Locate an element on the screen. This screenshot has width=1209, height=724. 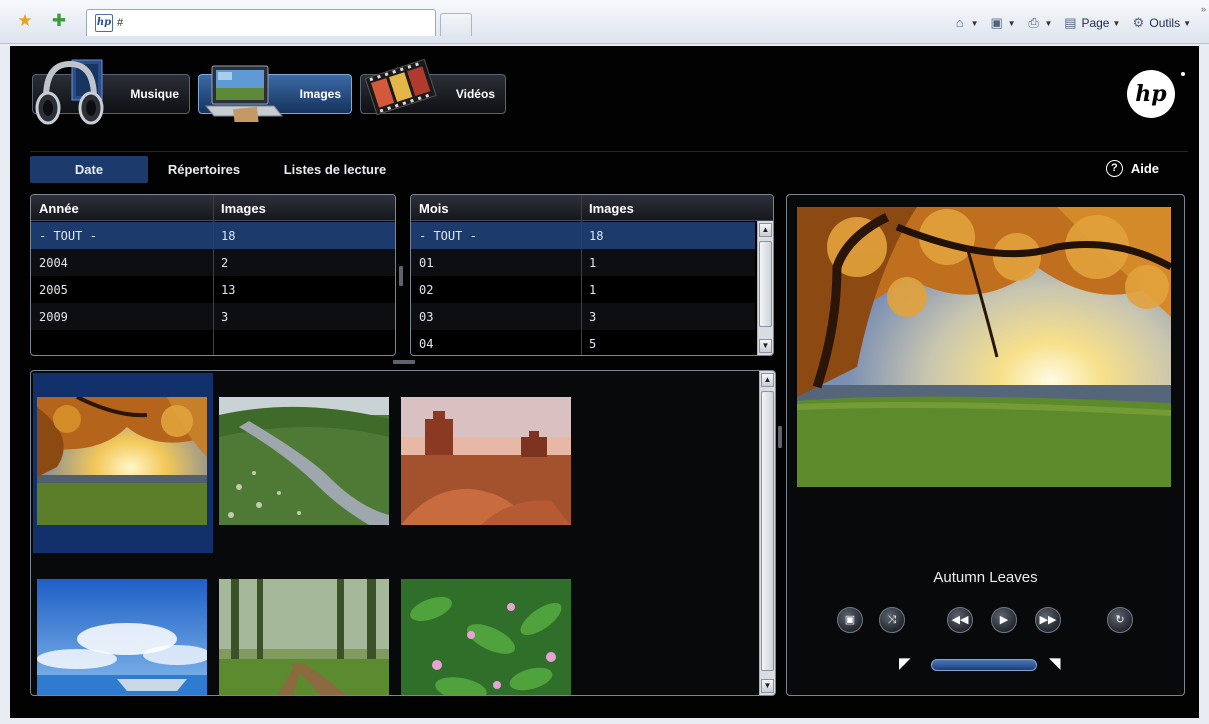
new-tab-button is located at coordinates (456, 24).